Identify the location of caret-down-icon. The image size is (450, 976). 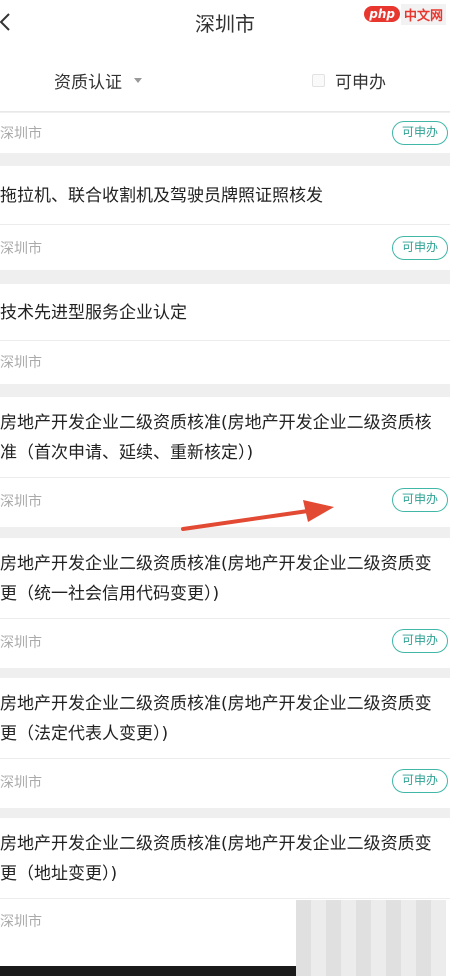
(138, 80).